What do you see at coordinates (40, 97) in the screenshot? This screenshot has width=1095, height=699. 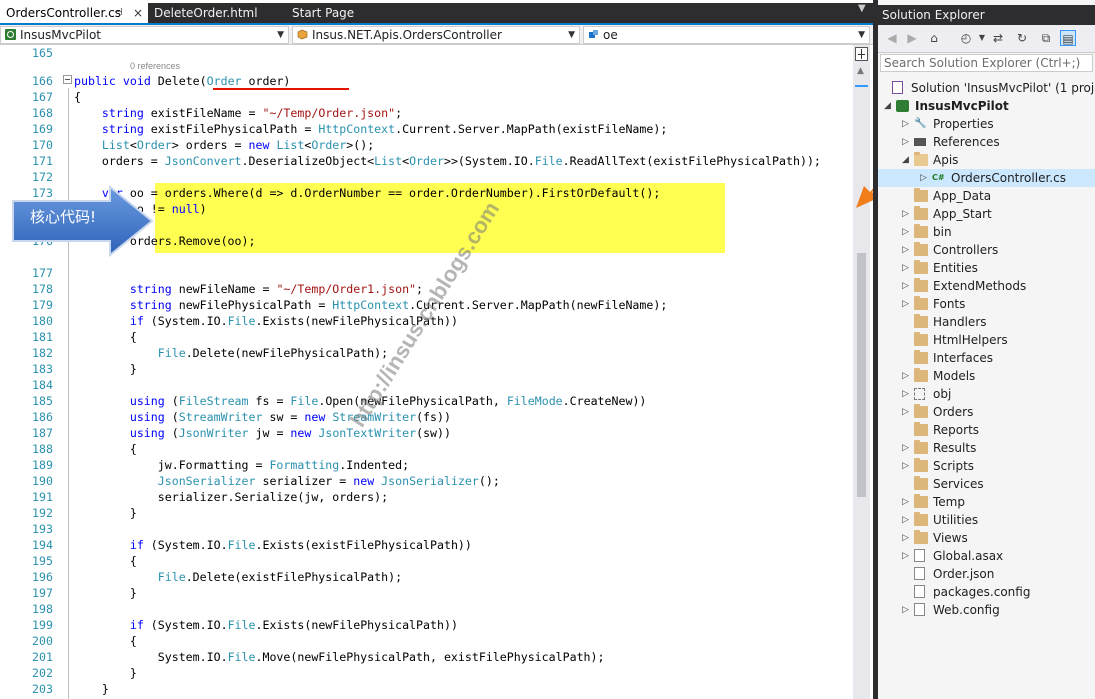 I see `code-line: 167 {` at bounding box center [40, 97].